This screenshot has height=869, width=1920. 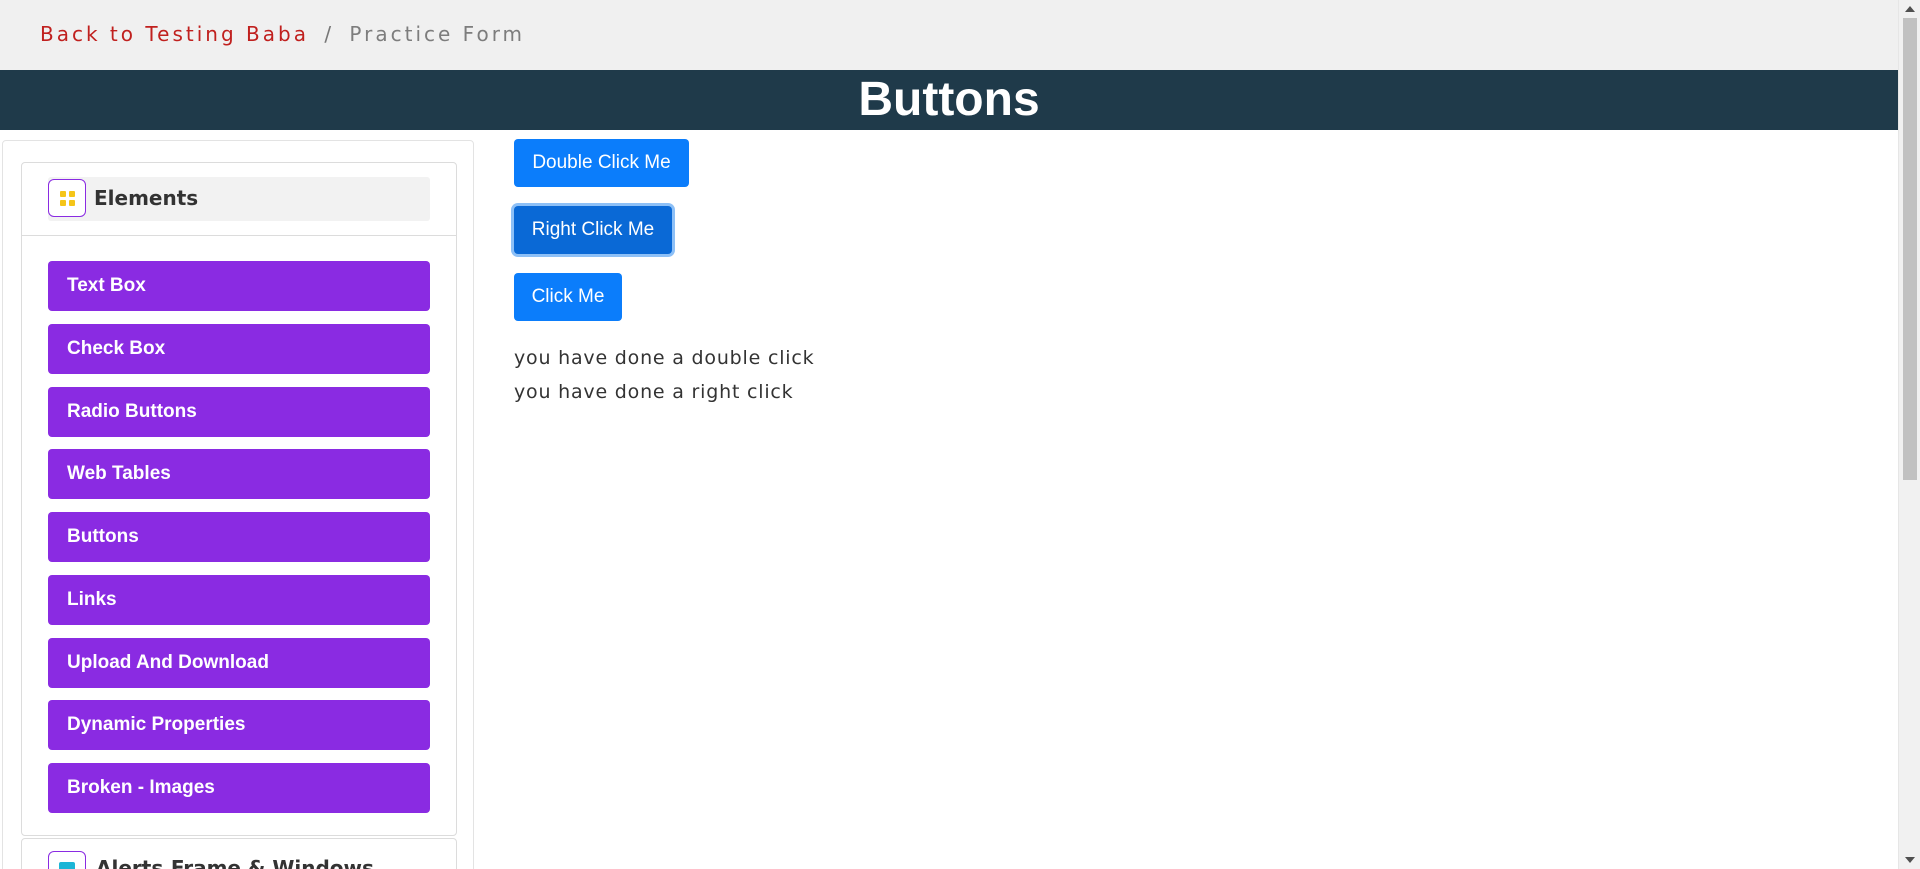 What do you see at coordinates (239, 348) in the screenshot?
I see `sidebar-item-check-box: Check Box` at bounding box center [239, 348].